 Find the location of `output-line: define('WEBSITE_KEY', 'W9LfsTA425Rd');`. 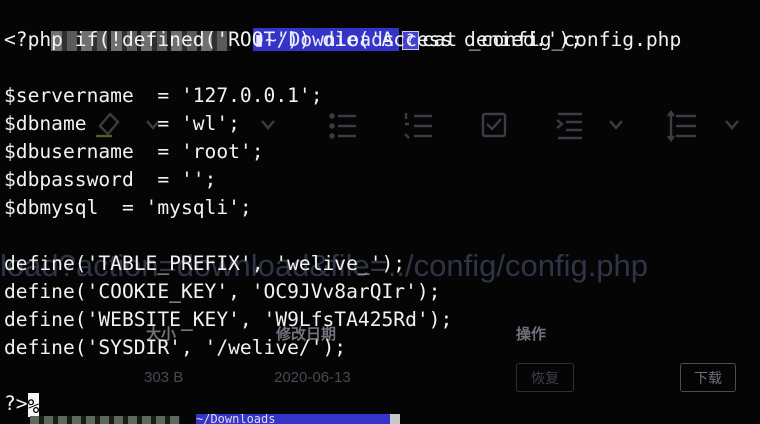

output-line: define('WEBSITE_KEY', 'W9LfsTA425Rd'); is located at coordinates (228, 319).